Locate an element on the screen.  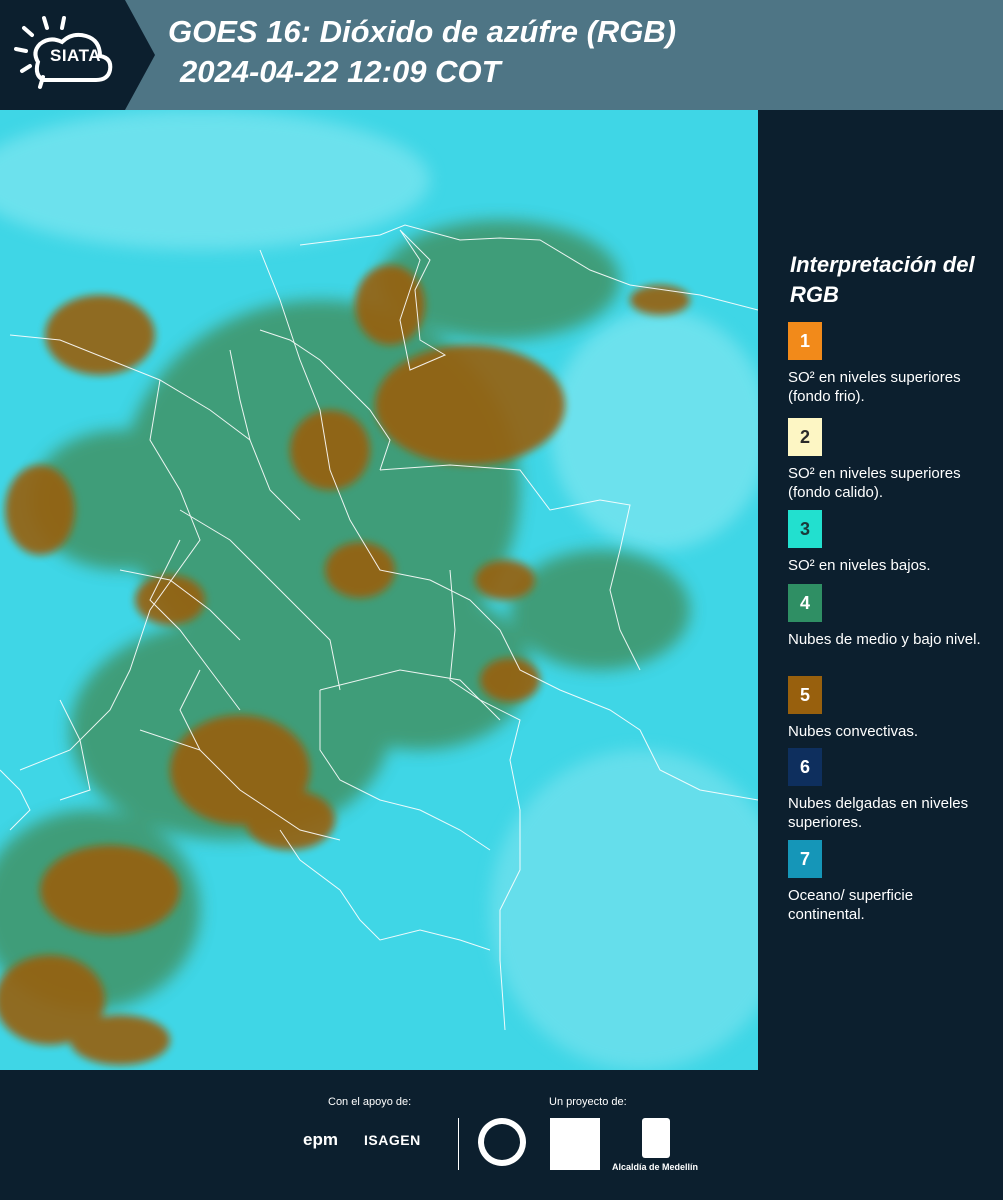
logo-text: SIATA is located at coordinates (75, 55).